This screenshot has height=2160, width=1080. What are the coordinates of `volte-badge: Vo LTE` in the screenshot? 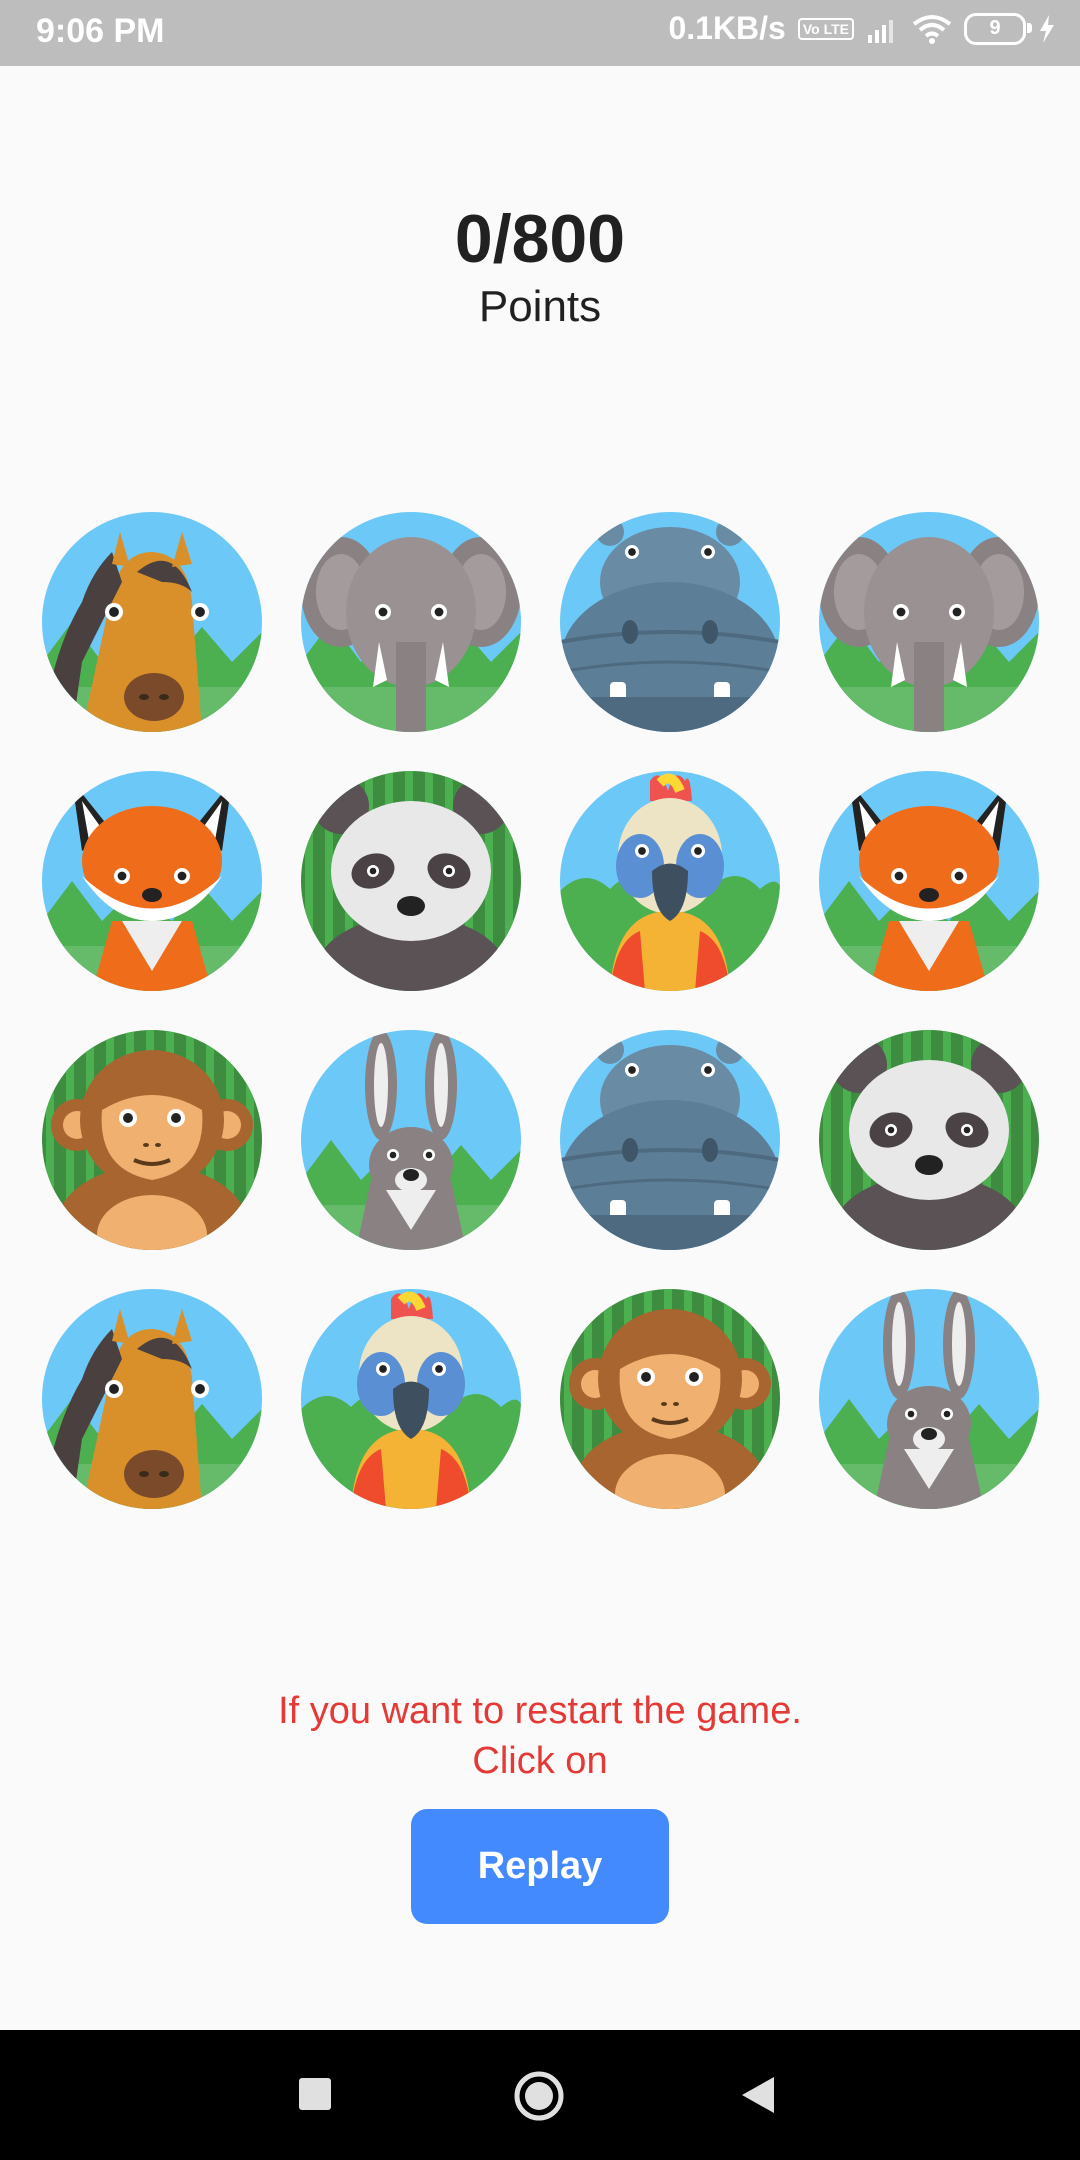 It's located at (825, 28).